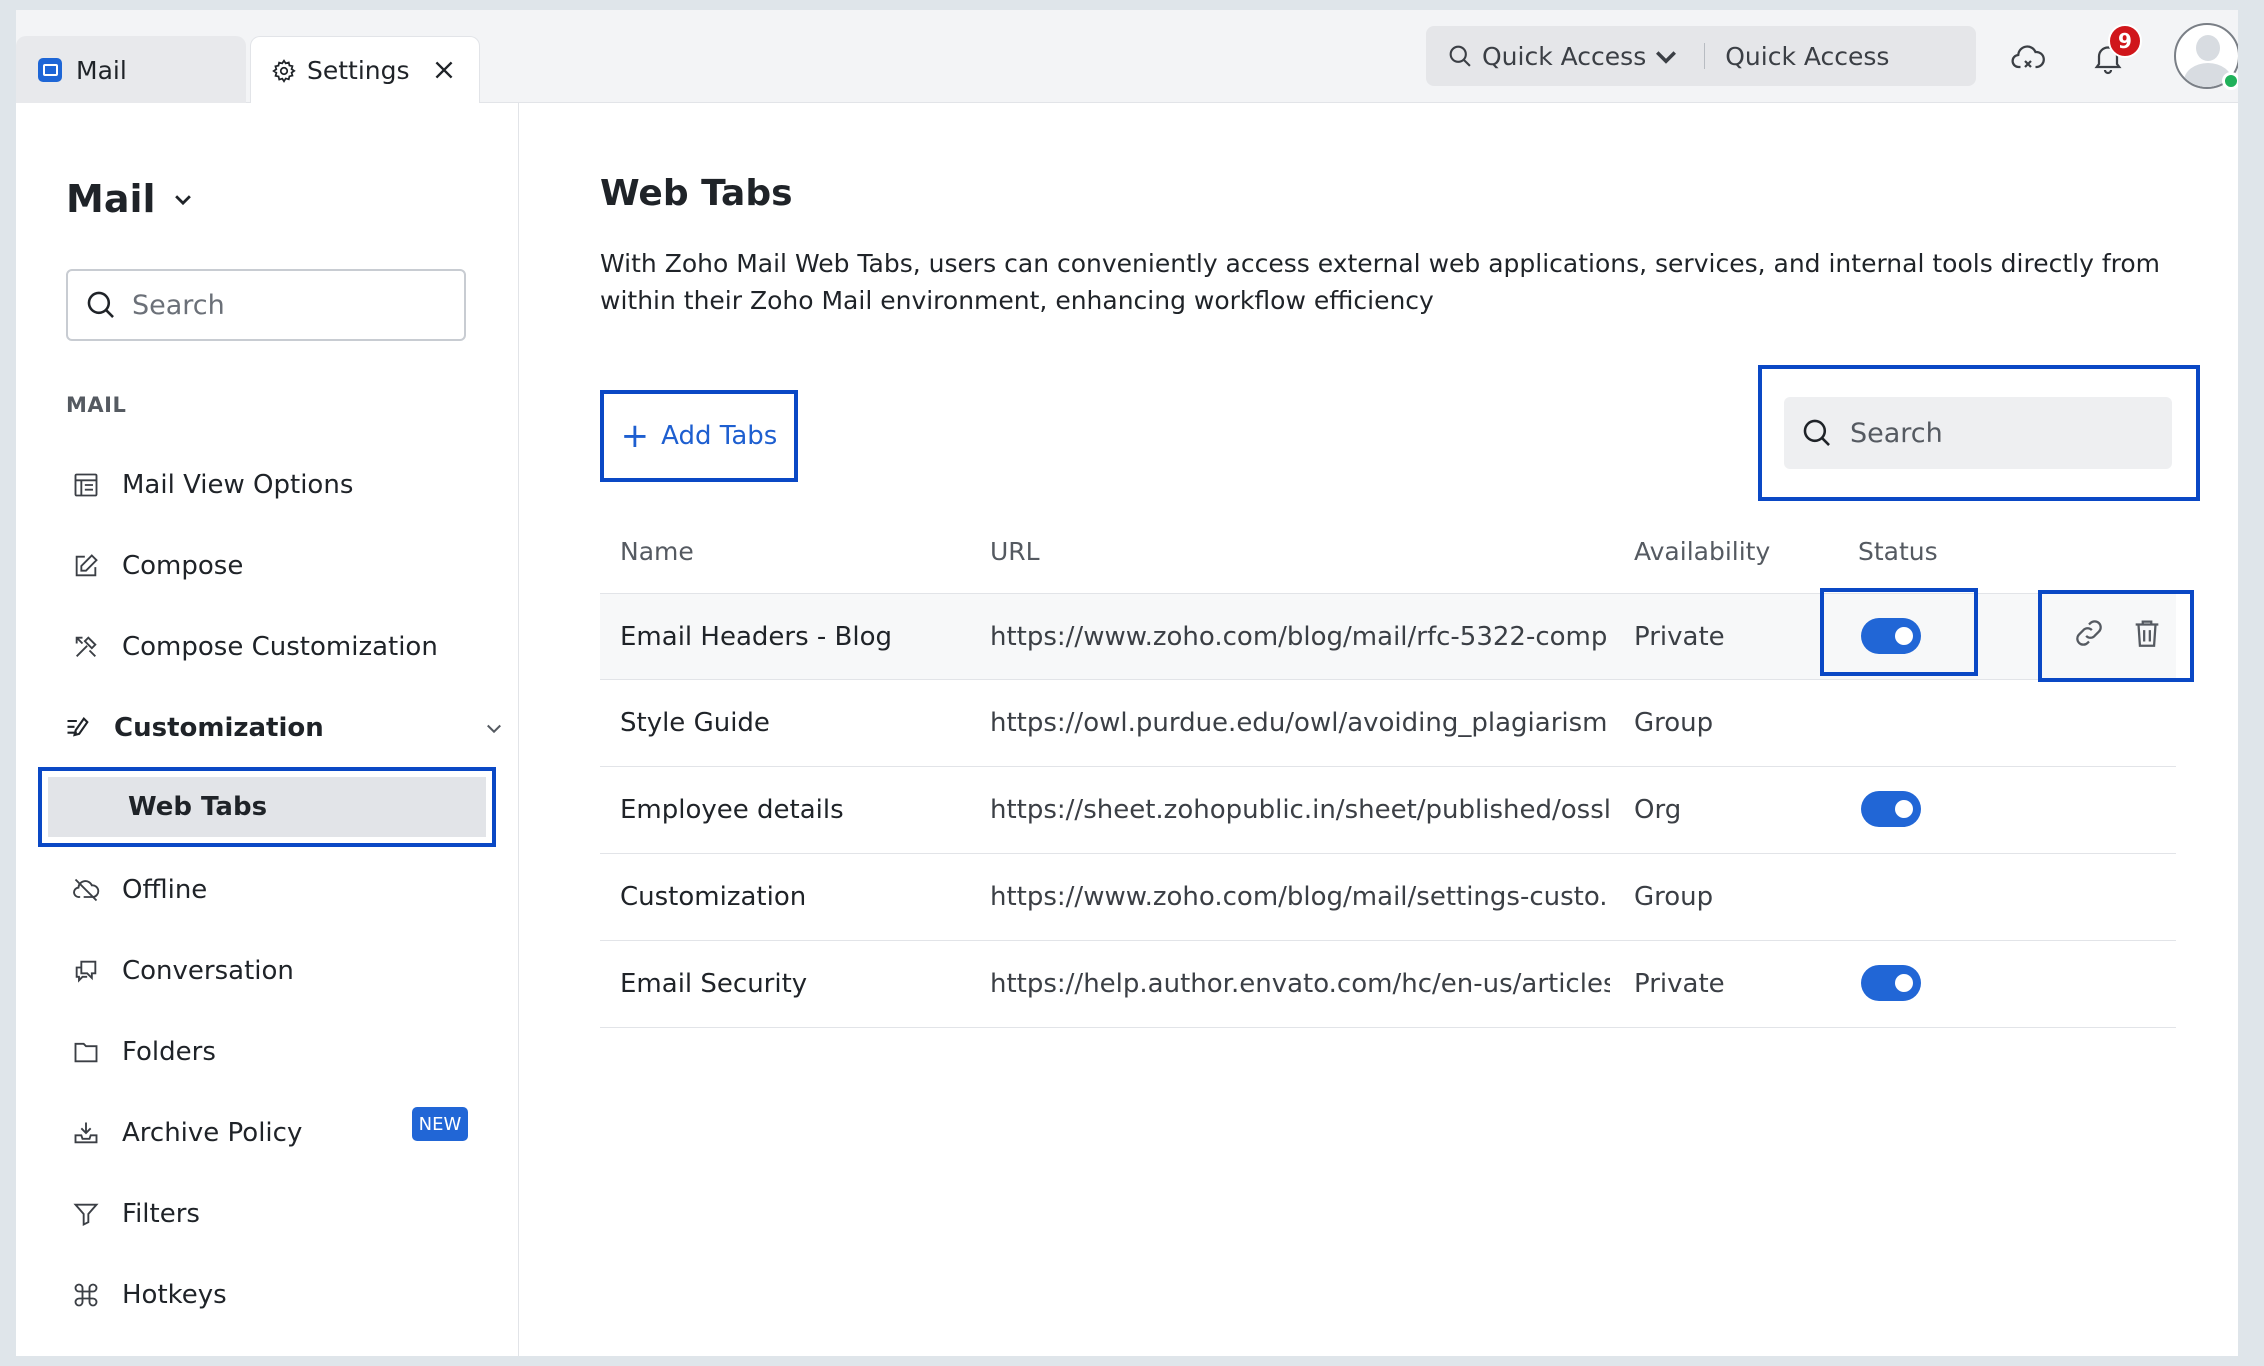  What do you see at coordinates (280, 647) in the screenshot?
I see `sidebar-item-label: Compose Customization` at bounding box center [280, 647].